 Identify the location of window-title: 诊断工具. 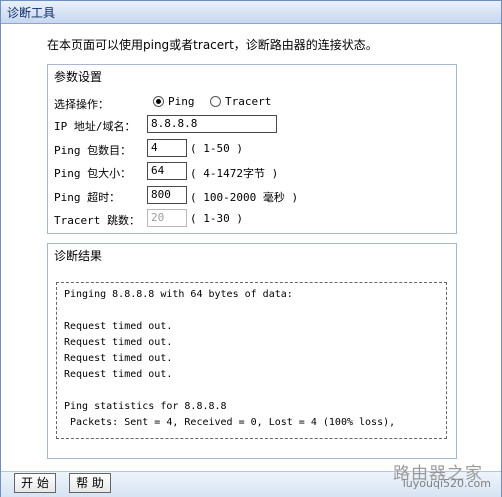
(31, 13).